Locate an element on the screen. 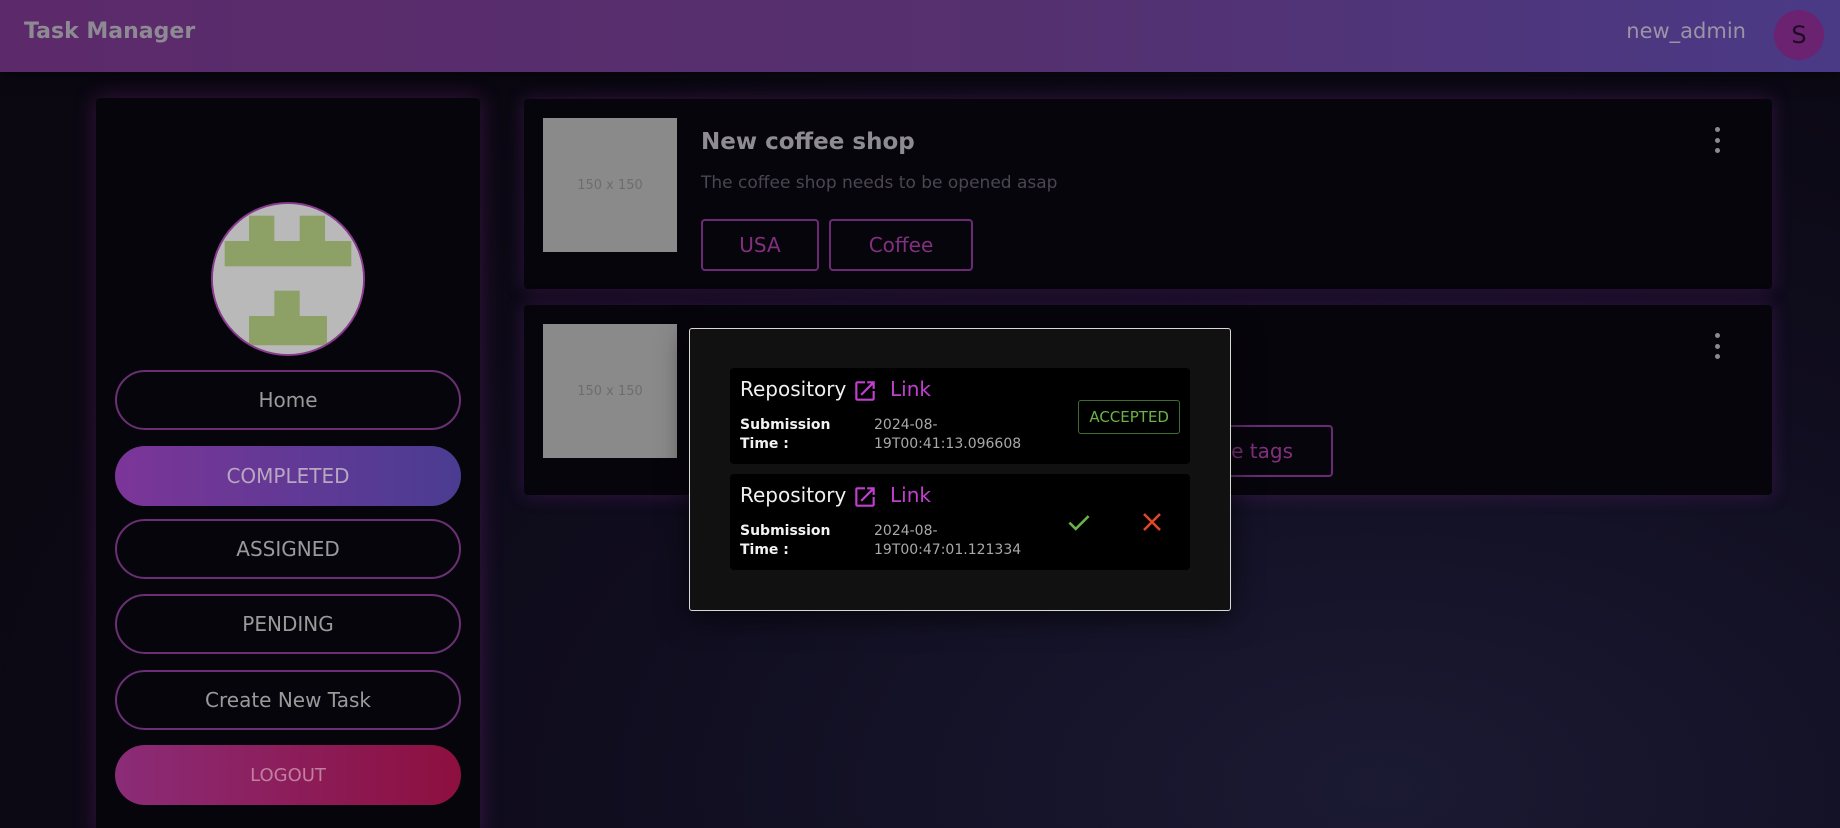 The image size is (1840, 828). tag-chip: USA is located at coordinates (760, 245).